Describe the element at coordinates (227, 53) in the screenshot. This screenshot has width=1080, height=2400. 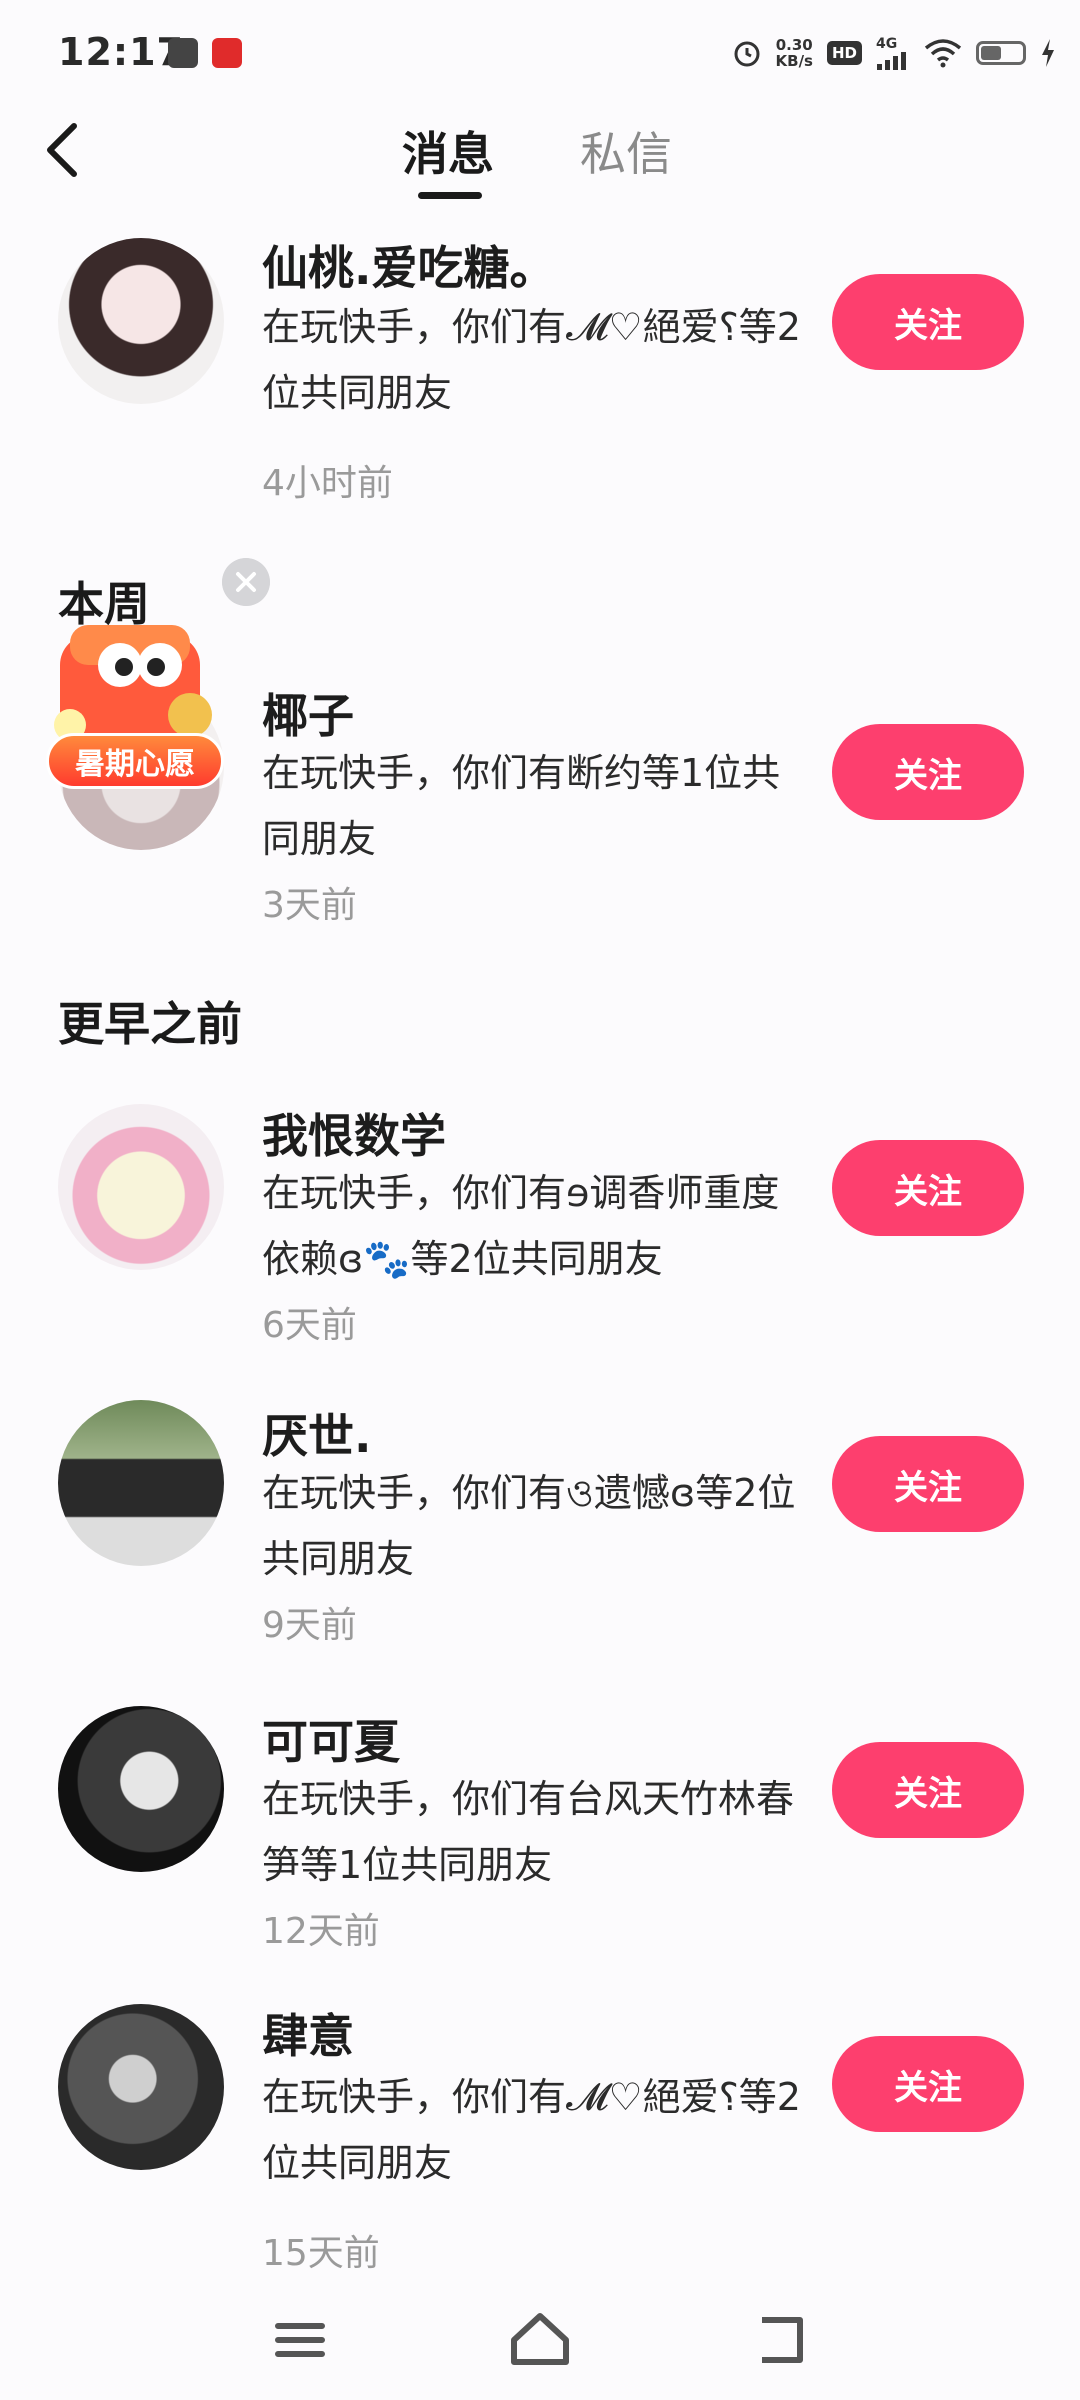
I see `notification-app-icon-red` at that location.